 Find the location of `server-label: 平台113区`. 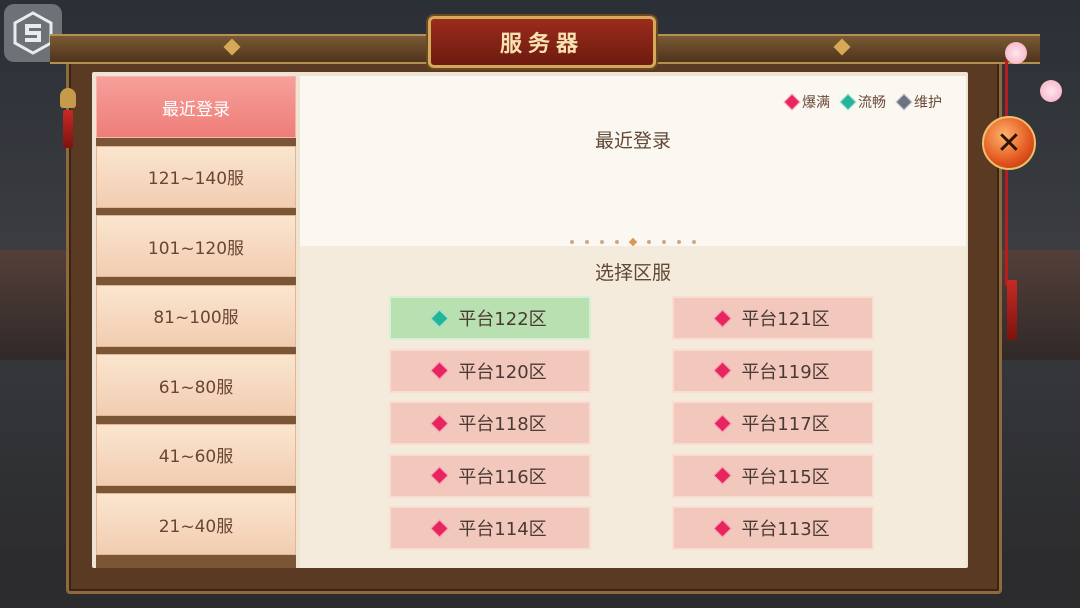

server-label: 平台113区 is located at coordinates (785, 529).